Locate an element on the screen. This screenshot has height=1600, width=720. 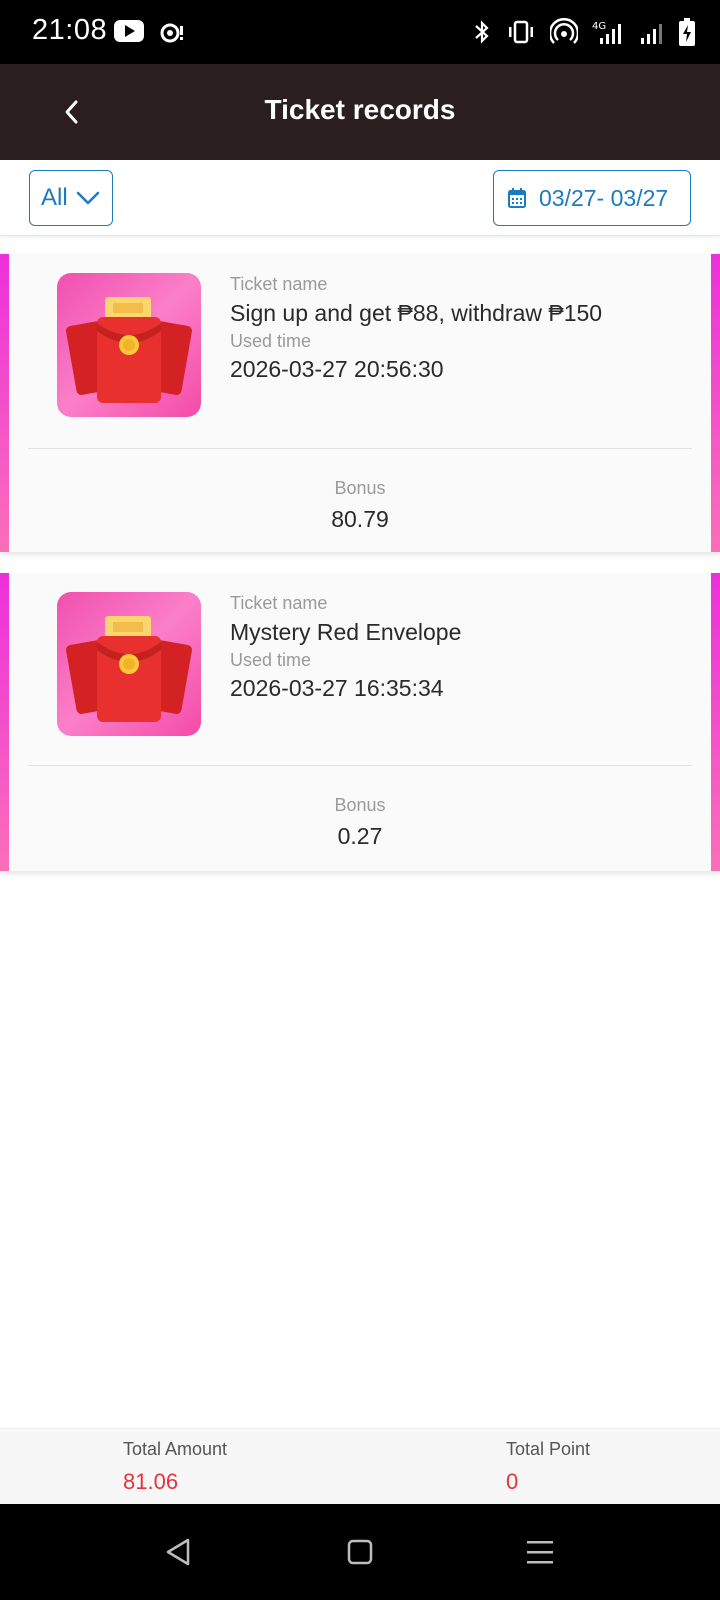
system-nav-bar is located at coordinates (360, 1552).